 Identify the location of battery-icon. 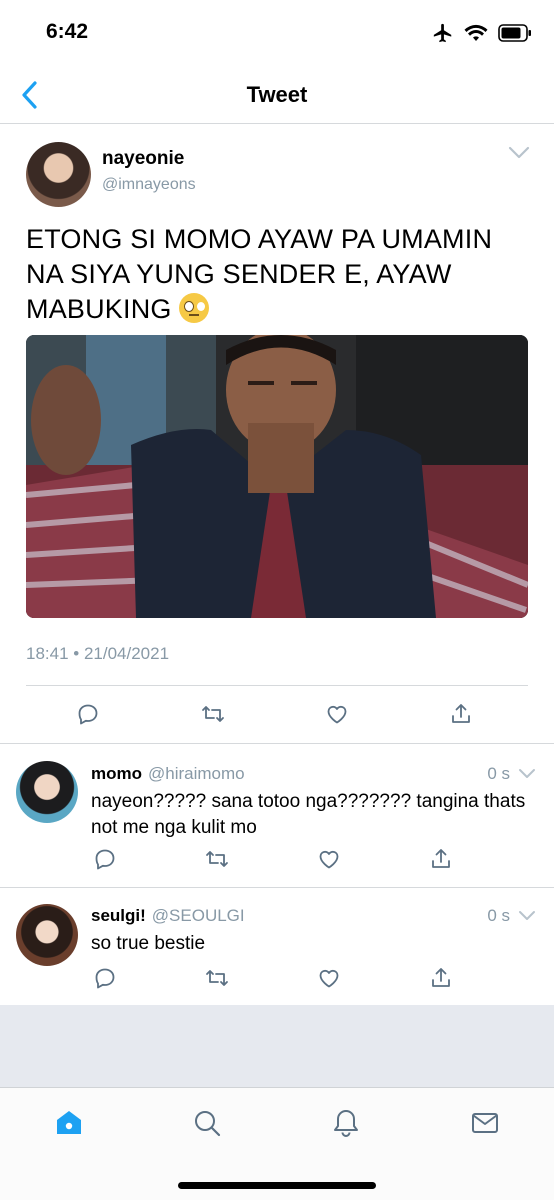
(514, 33).